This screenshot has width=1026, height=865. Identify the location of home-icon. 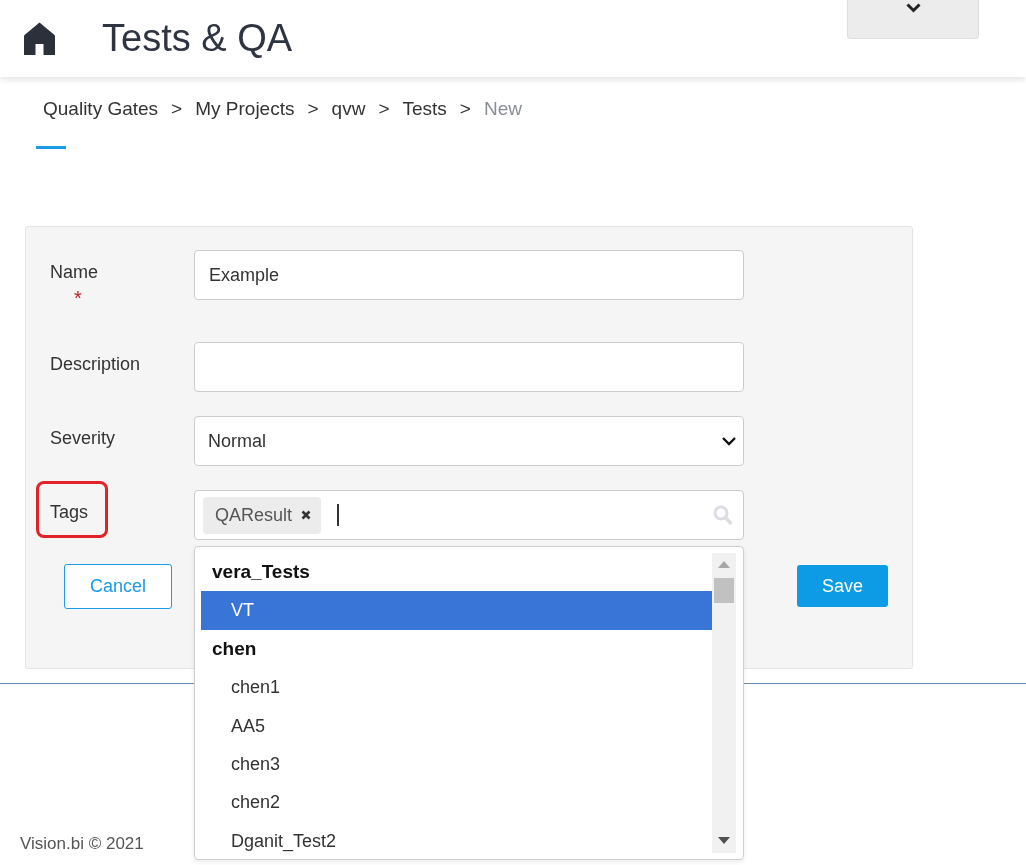
(39, 38).